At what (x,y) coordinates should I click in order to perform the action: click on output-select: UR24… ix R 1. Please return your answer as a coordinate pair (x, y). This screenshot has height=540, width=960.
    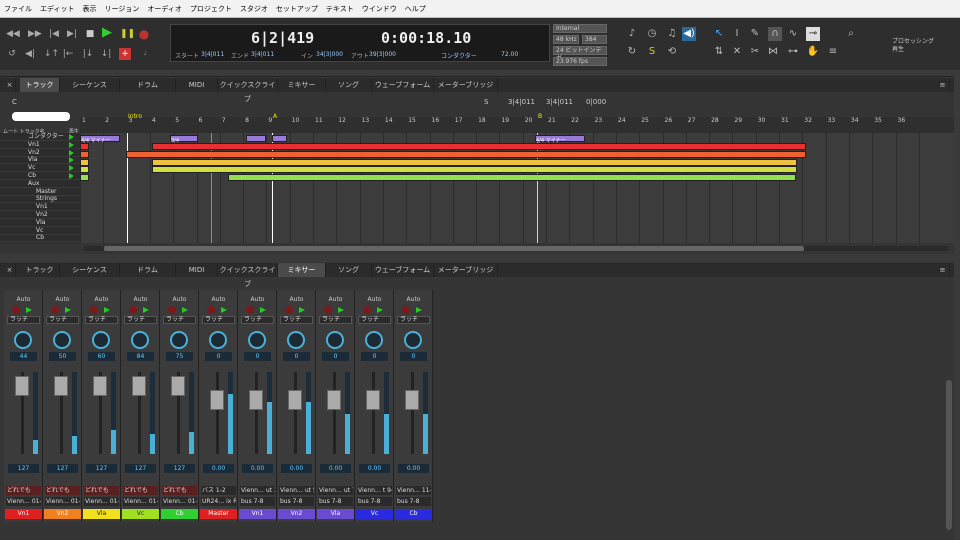
    Looking at the image, I should click on (218, 501).